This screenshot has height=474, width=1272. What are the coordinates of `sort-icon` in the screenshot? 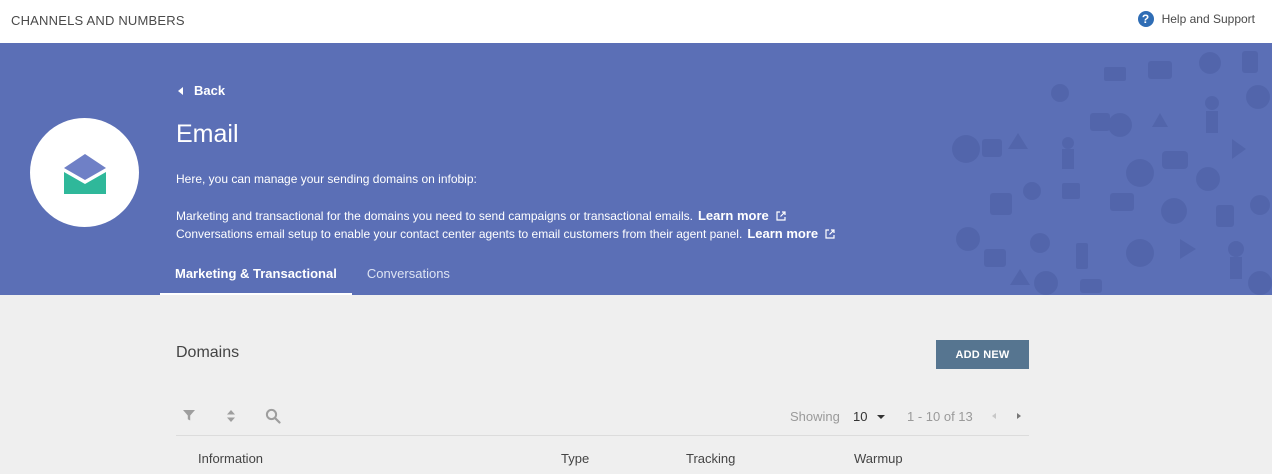 It's located at (231, 416).